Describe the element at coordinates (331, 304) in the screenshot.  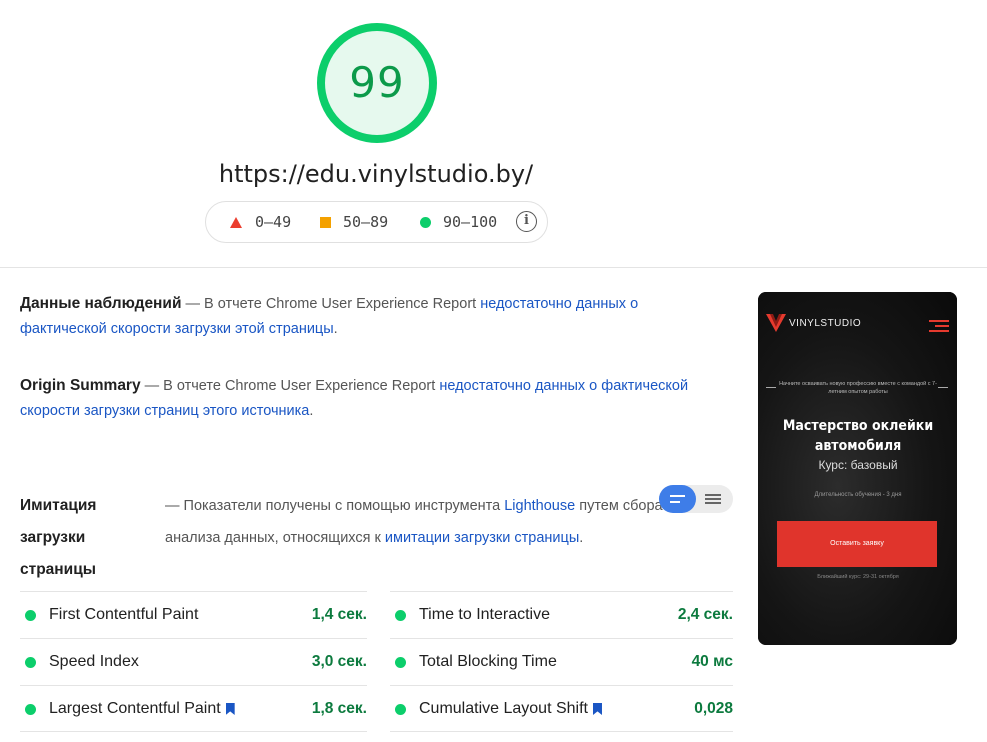
I see `field-data-text: — В отчете Chrome User Experience Report` at that location.